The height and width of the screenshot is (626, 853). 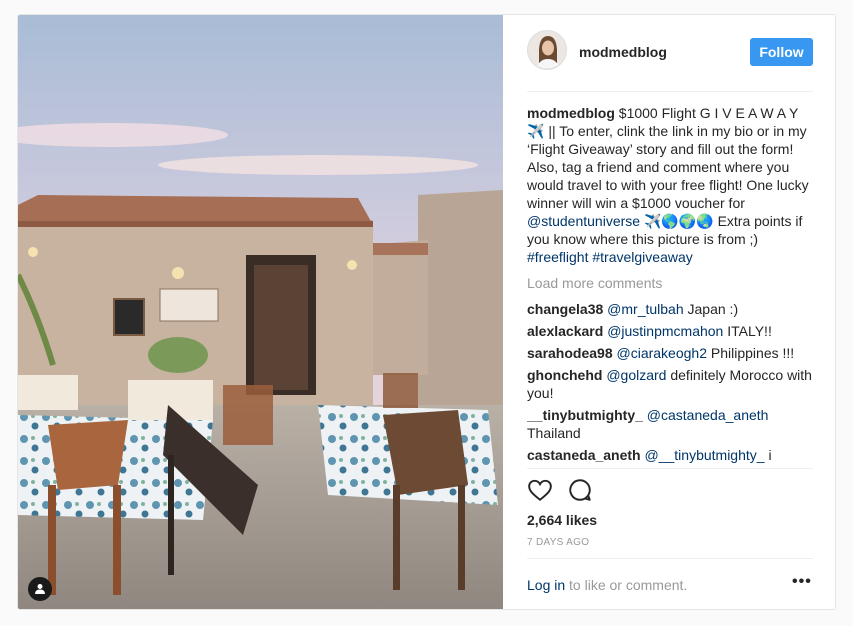 What do you see at coordinates (670, 468) in the screenshot?
I see `comments-divider` at bounding box center [670, 468].